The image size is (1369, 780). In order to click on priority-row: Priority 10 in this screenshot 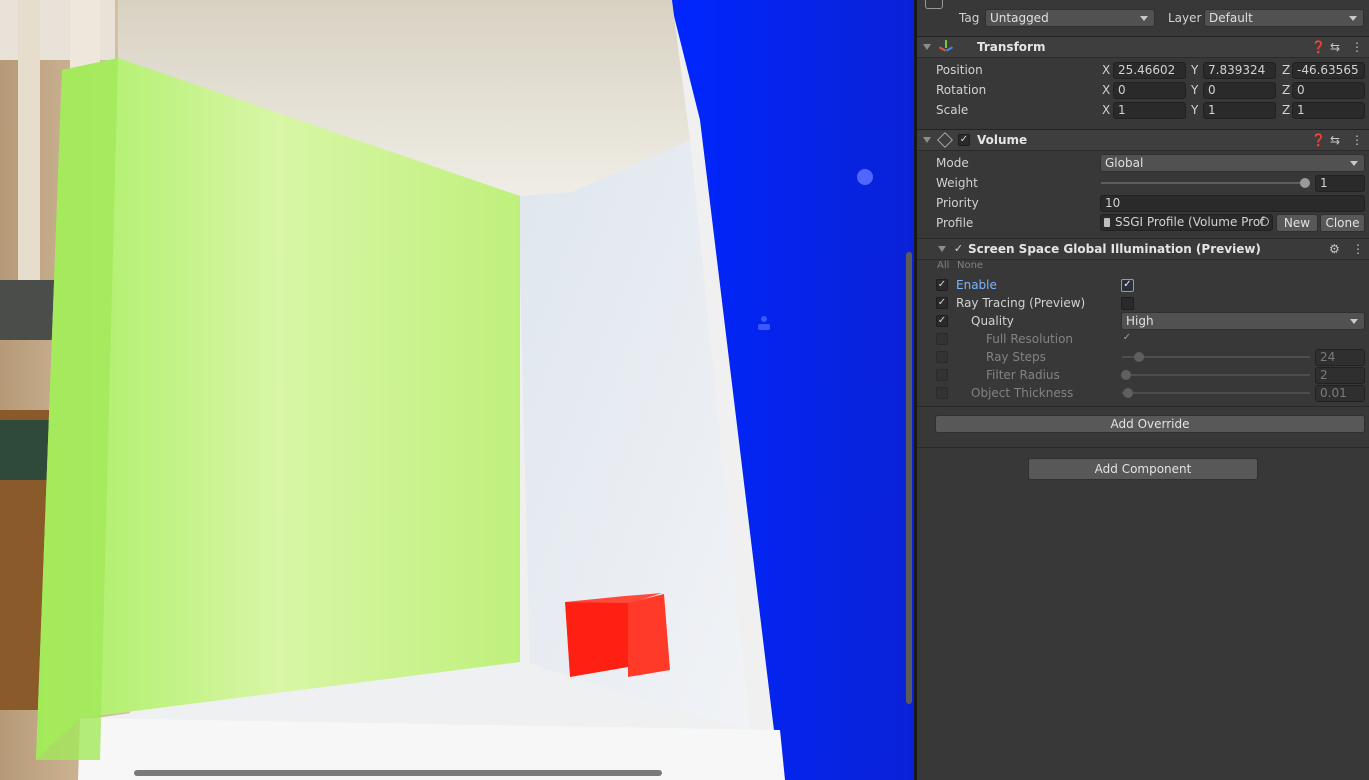, I will do `click(1143, 203)`.